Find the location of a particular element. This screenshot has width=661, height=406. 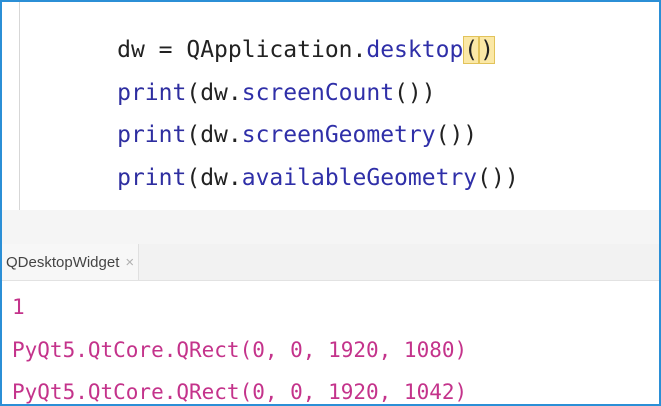

code-line-3: print(dw.screenGeometry()) is located at coordinates (255, 119).